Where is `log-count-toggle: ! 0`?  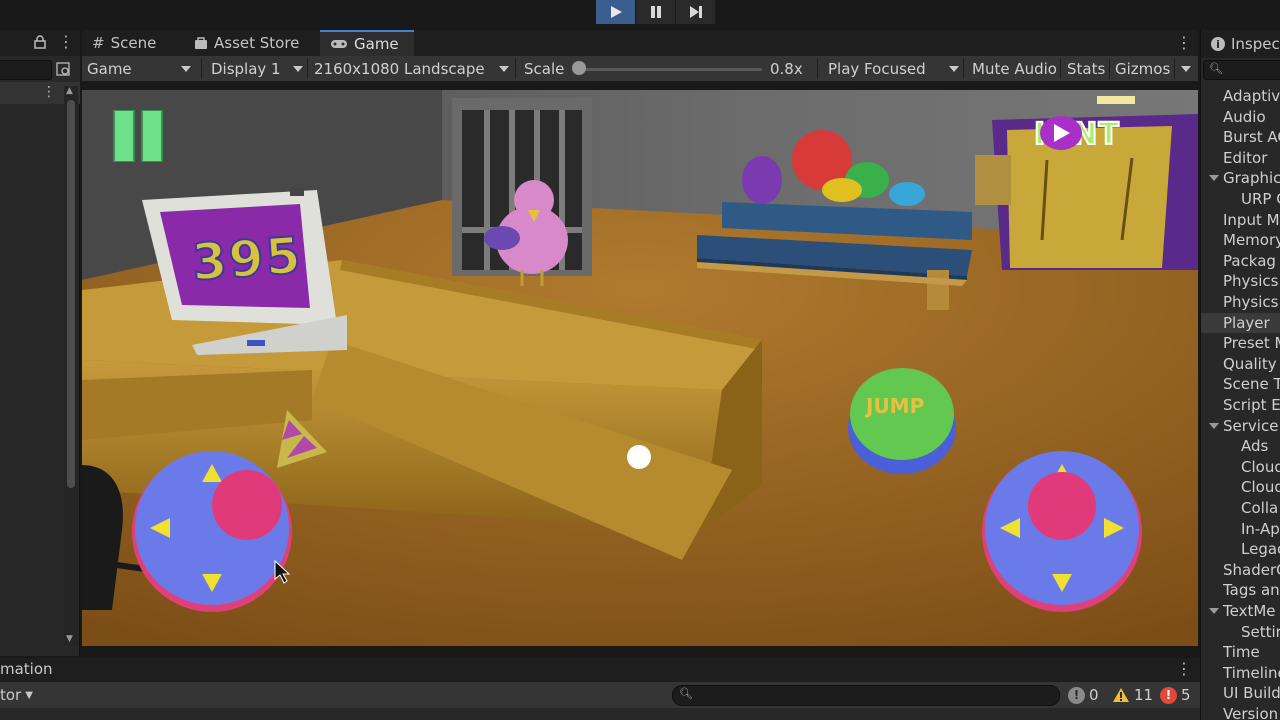
log-count-toggle: ! 0 is located at coordinates (1083, 695).